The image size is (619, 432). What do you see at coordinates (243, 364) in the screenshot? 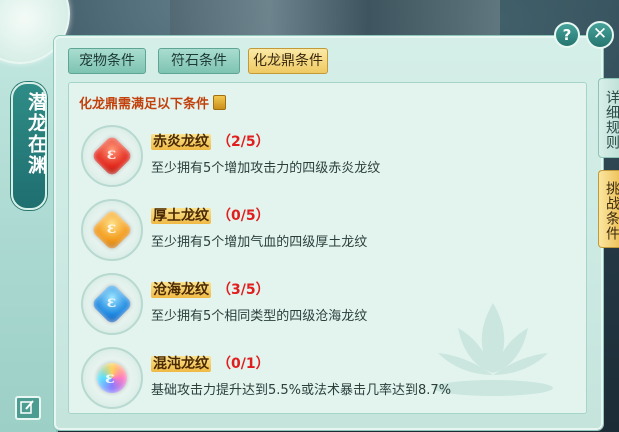
I see `condition-progress: （0/1）` at bounding box center [243, 364].